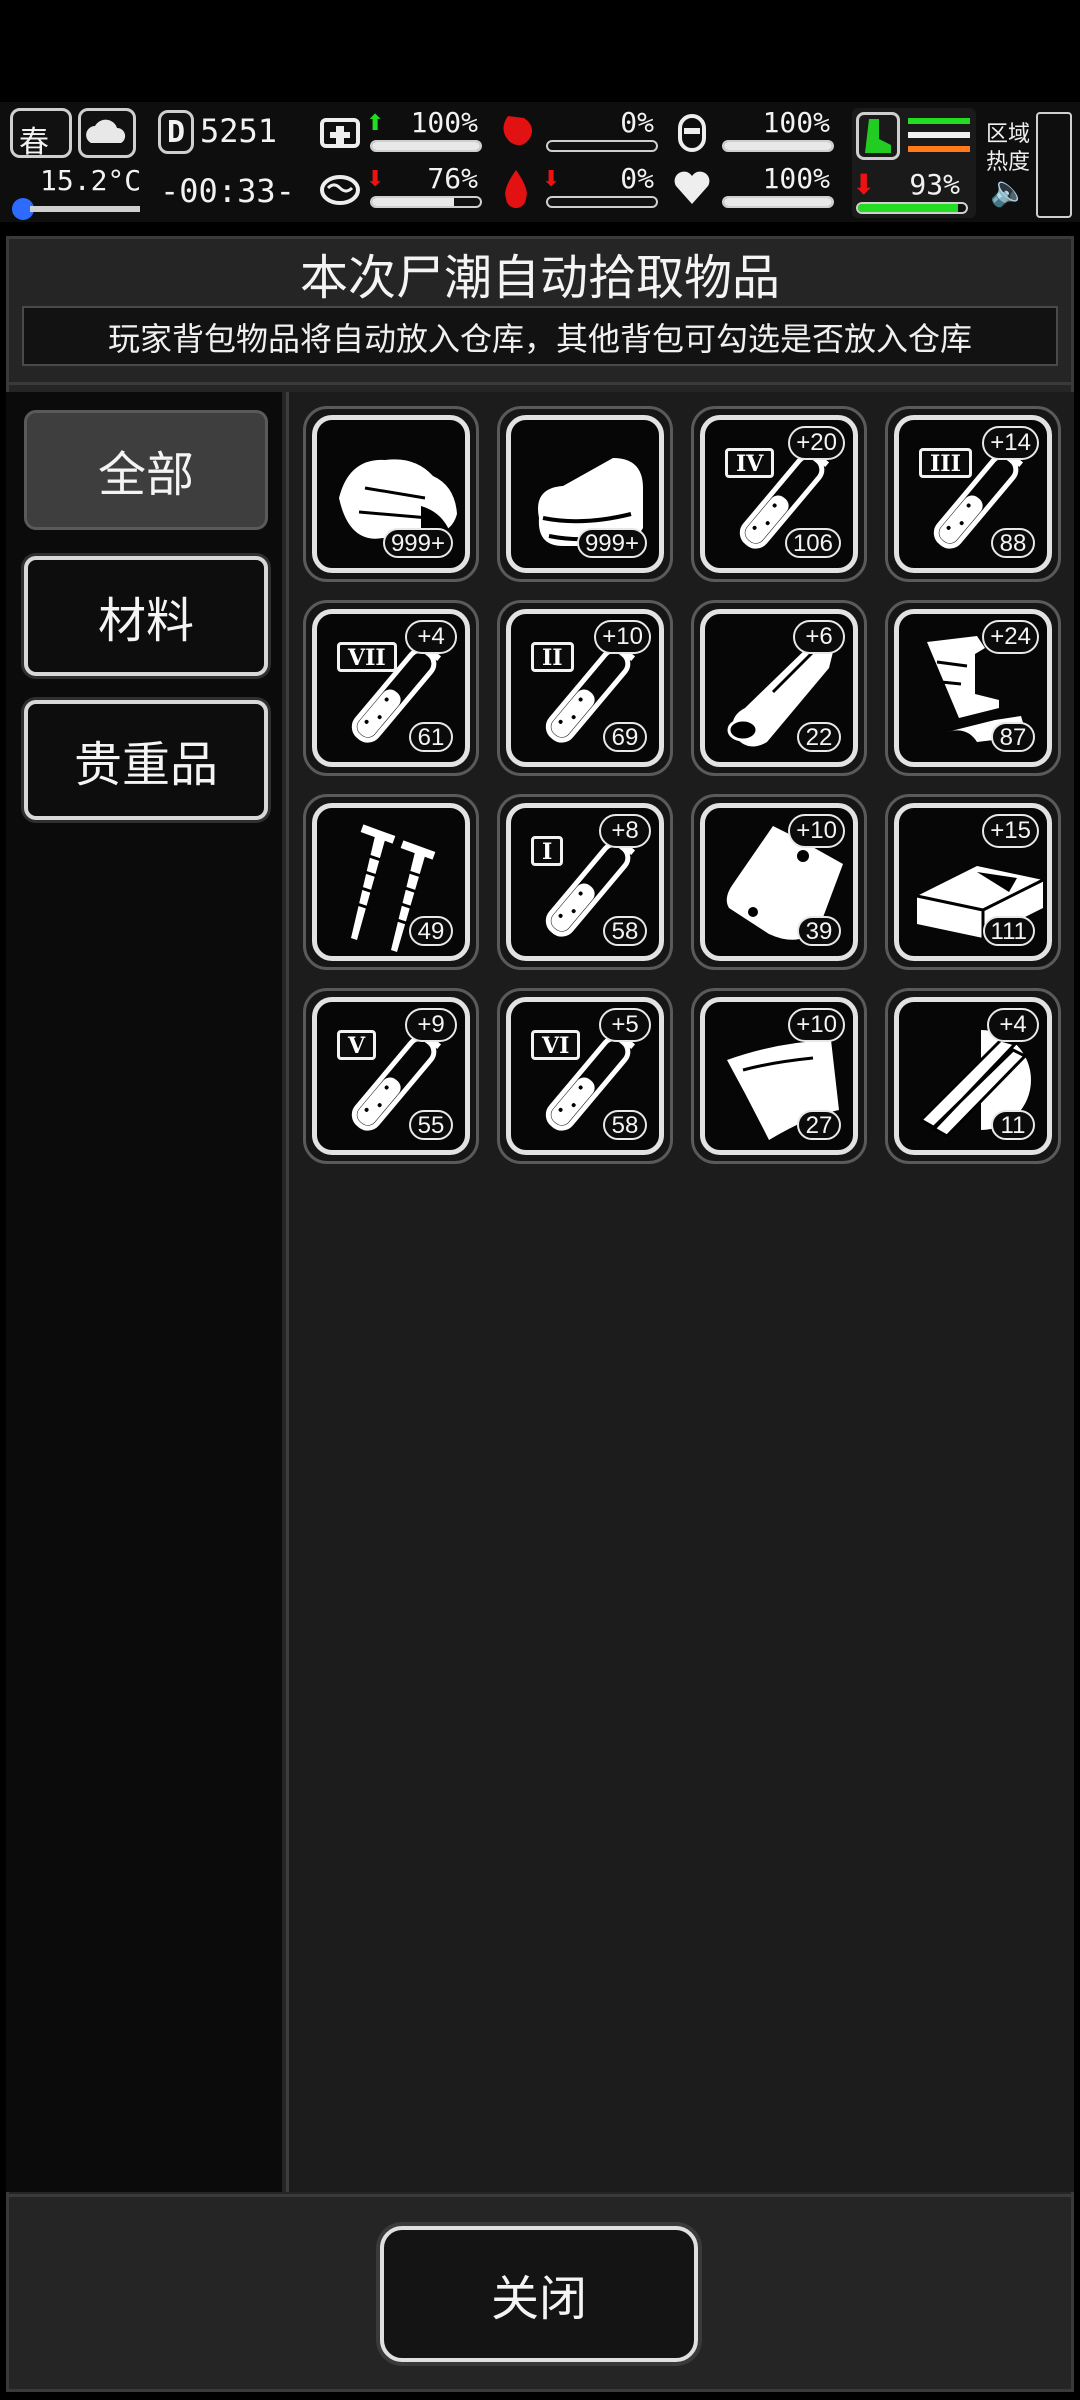  I want to click on item-frame: 87 +24, so click(973, 688).